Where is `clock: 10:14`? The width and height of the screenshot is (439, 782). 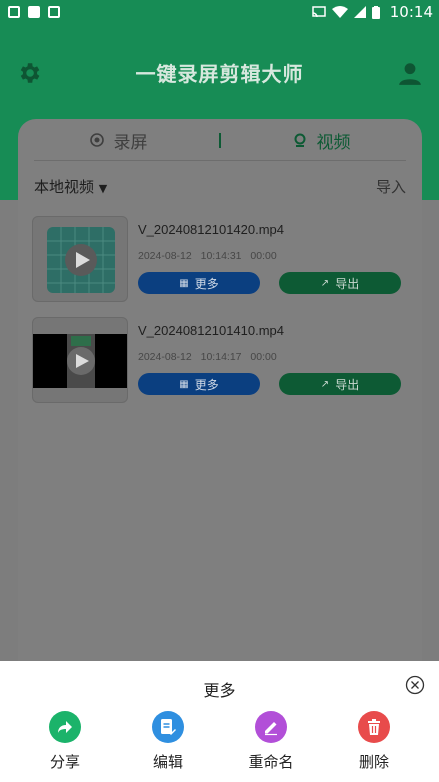 clock: 10:14 is located at coordinates (411, 12).